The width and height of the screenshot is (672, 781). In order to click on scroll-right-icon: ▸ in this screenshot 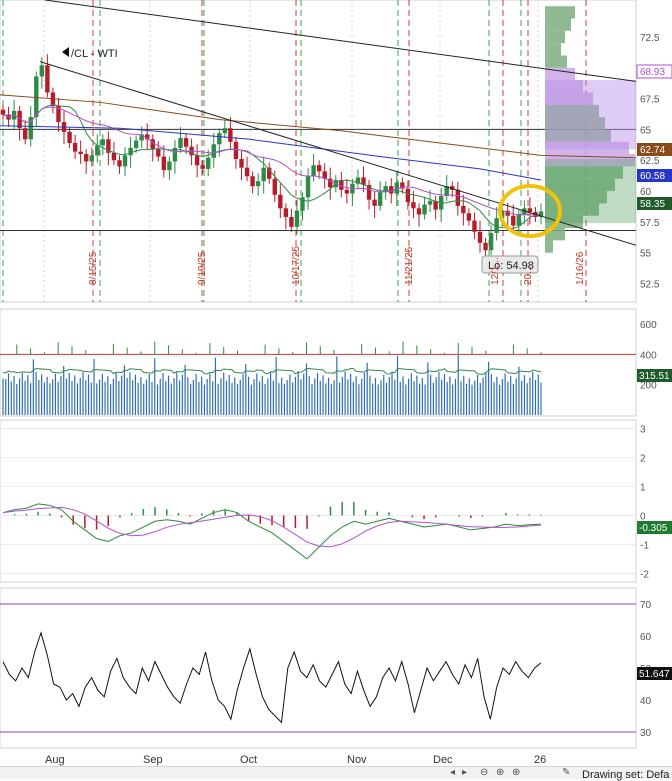, I will do `click(464, 772)`.